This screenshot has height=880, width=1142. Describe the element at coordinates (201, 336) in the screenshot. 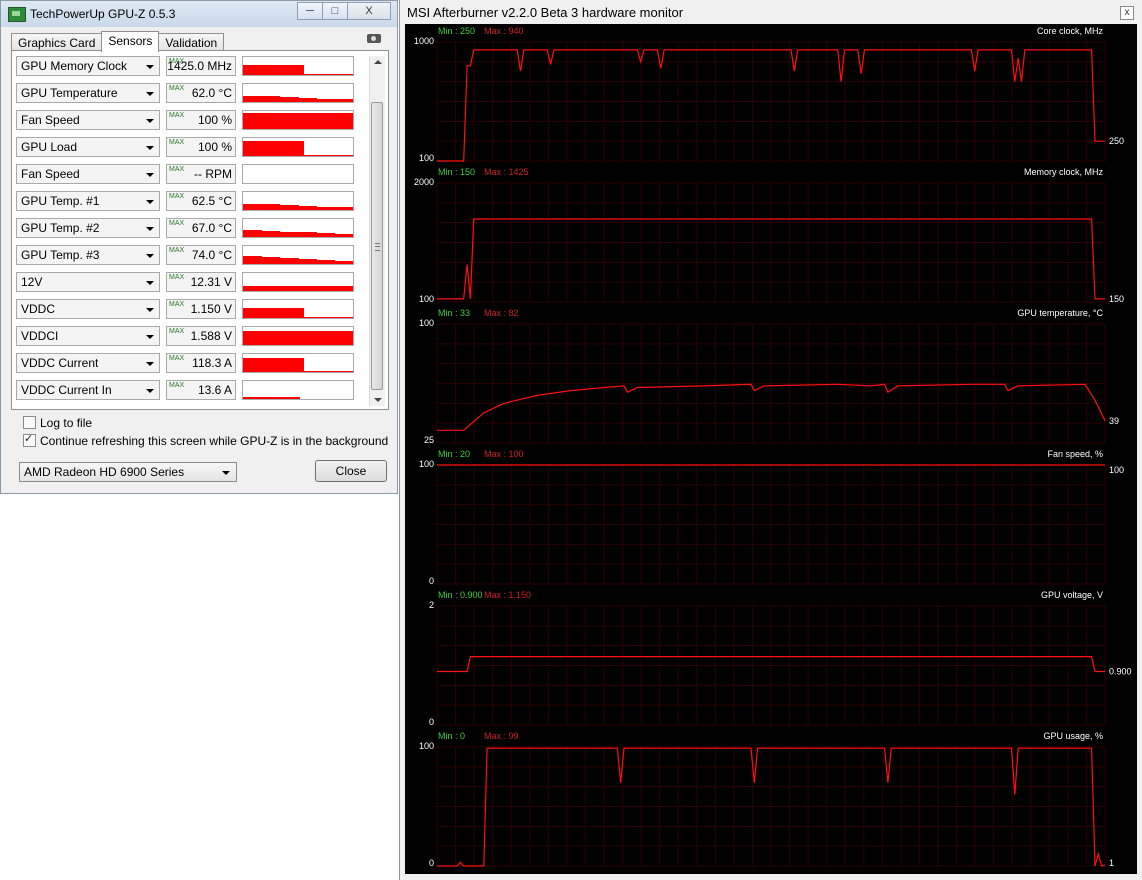

I see `sensor-value: MAX 1.588 V` at that location.